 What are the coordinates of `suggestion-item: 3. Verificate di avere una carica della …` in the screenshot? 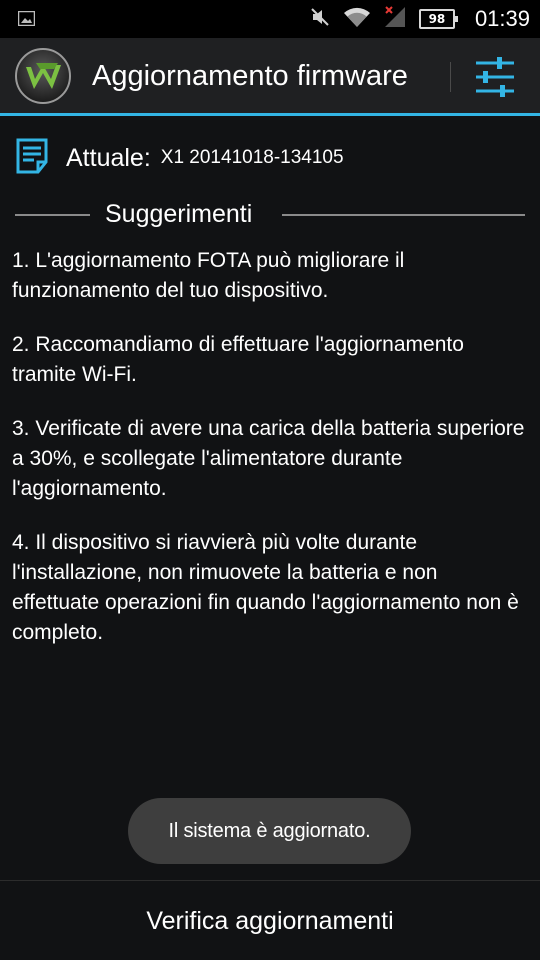 It's located at (268, 458).